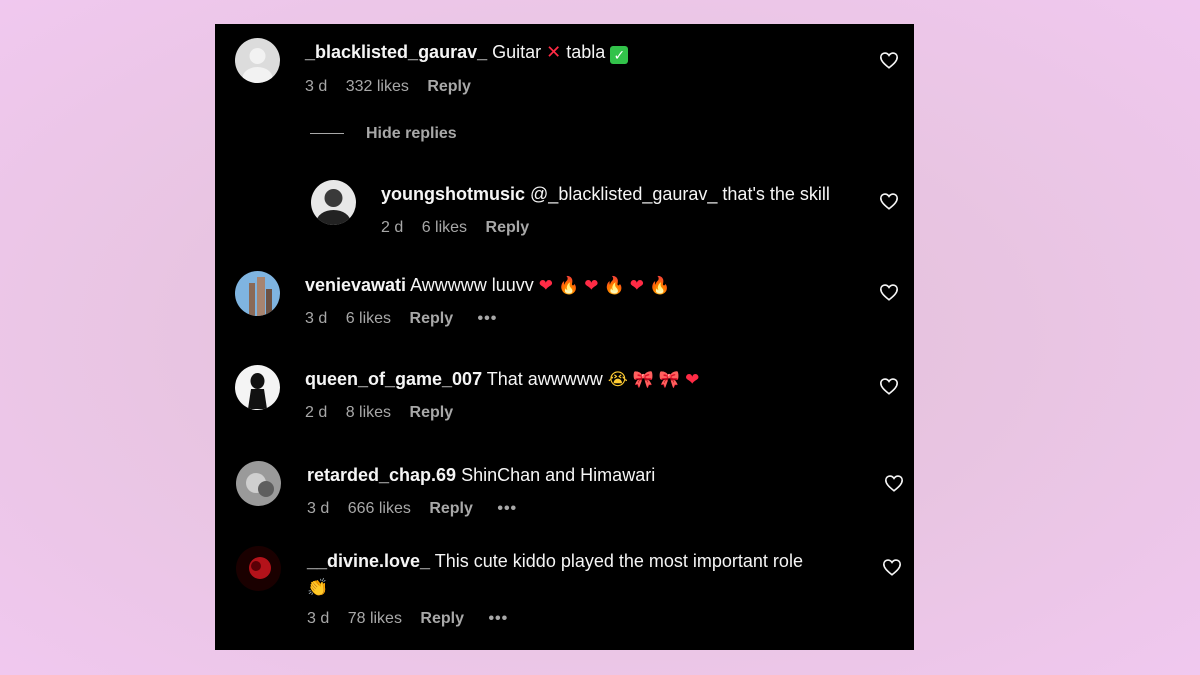 Image resolution: width=1200 pixels, height=675 pixels. What do you see at coordinates (318, 588) in the screenshot?
I see `clapping-hands-emoji-icon: 👏` at bounding box center [318, 588].